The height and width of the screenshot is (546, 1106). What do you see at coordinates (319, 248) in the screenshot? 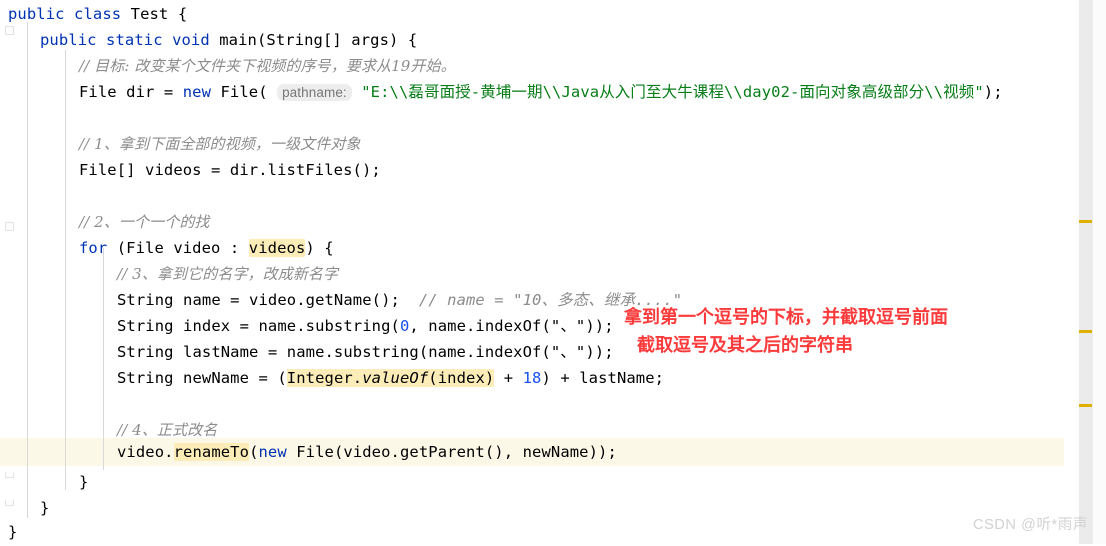
I see `for-header-close: ) {` at bounding box center [319, 248].